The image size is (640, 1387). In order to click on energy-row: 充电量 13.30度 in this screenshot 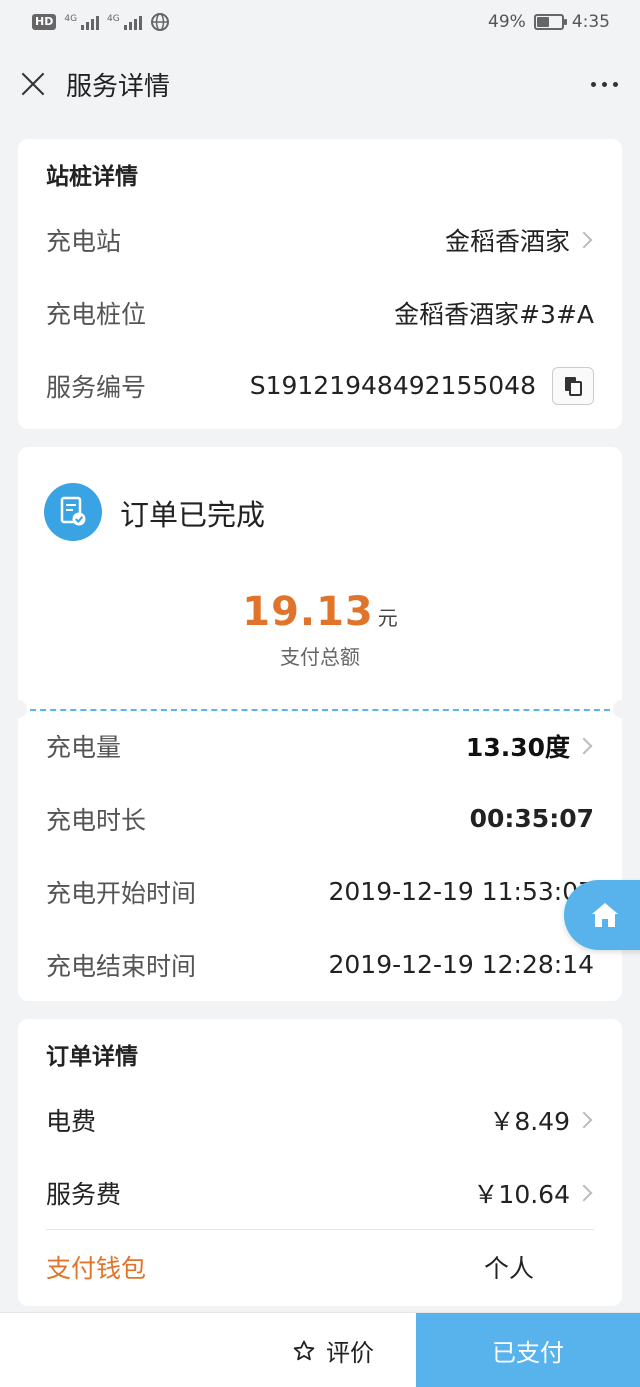, I will do `click(320, 745)`.